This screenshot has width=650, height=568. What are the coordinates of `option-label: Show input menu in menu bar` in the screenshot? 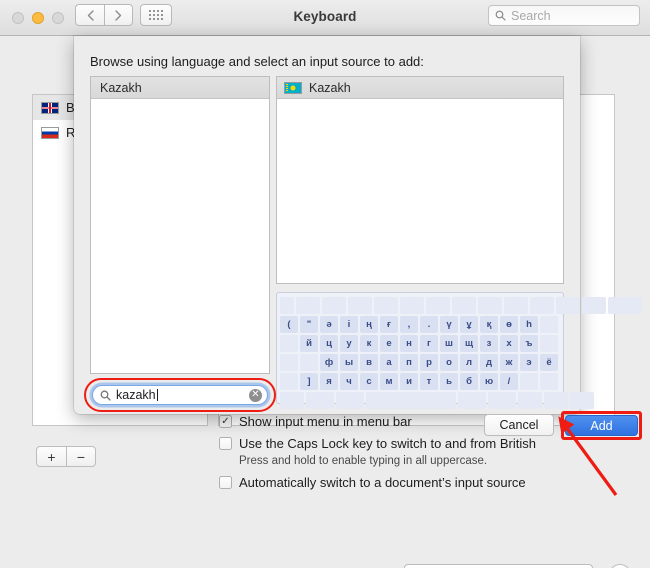 It's located at (325, 421).